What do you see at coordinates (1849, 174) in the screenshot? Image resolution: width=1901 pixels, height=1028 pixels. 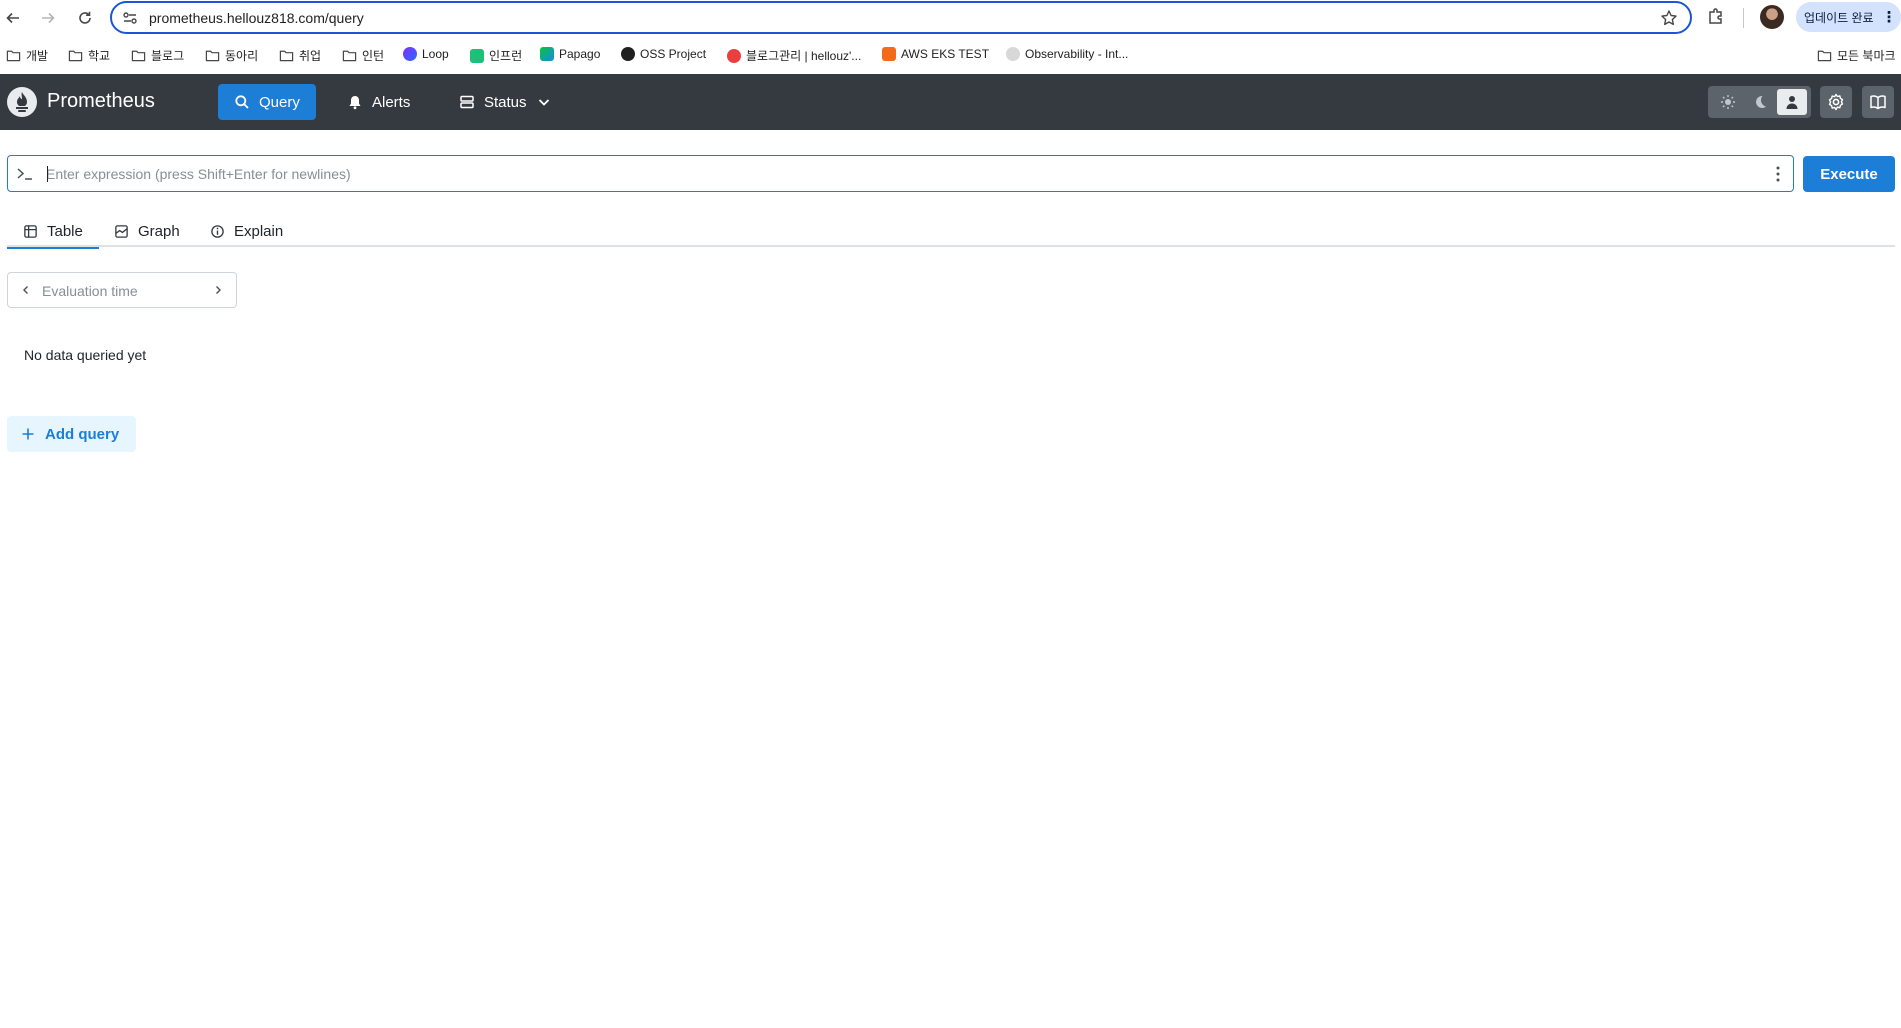 I see `execute-button: Execute` at bounding box center [1849, 174].